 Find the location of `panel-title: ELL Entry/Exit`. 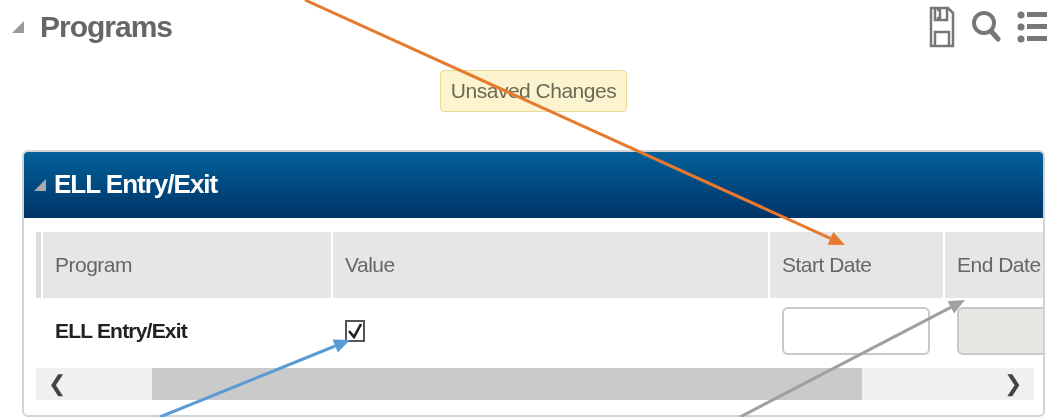

panel-title: ELL Entry/Exit is located at coordinates (136, 185).